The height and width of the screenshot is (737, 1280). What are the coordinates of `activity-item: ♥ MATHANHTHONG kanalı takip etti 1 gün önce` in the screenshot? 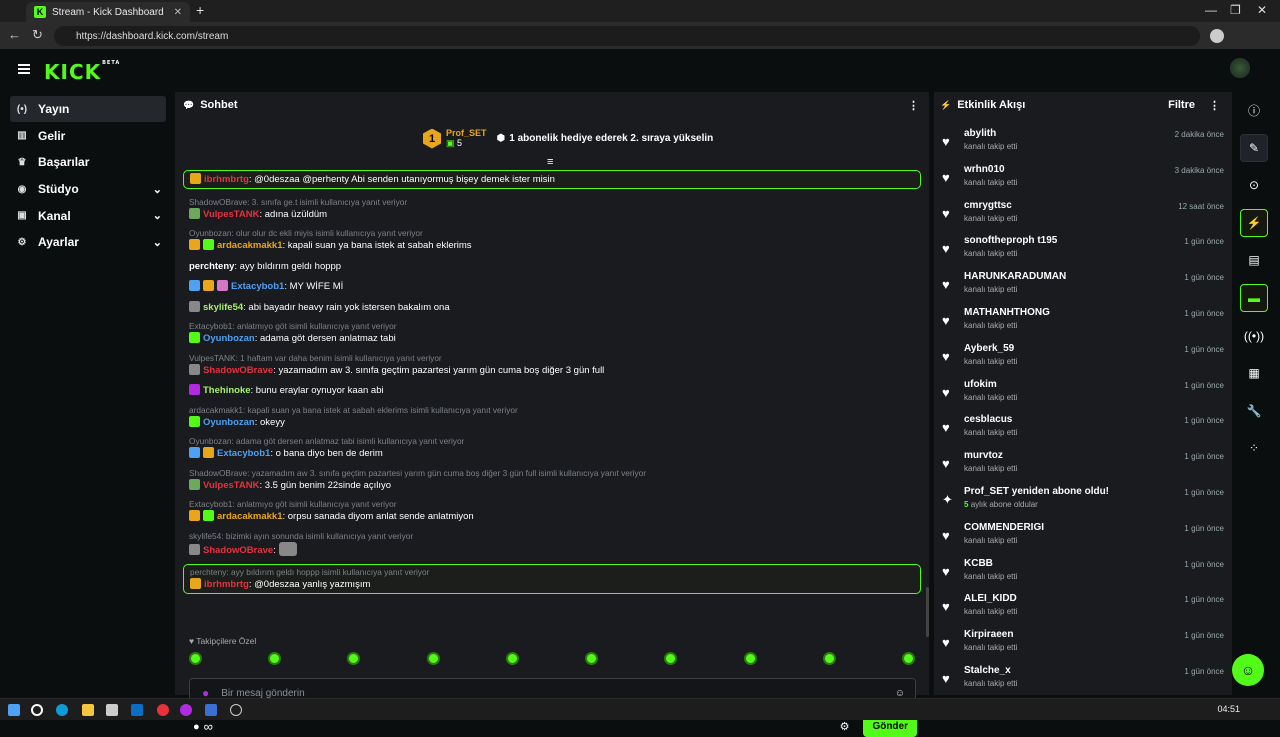 It's located at (1083, 325).